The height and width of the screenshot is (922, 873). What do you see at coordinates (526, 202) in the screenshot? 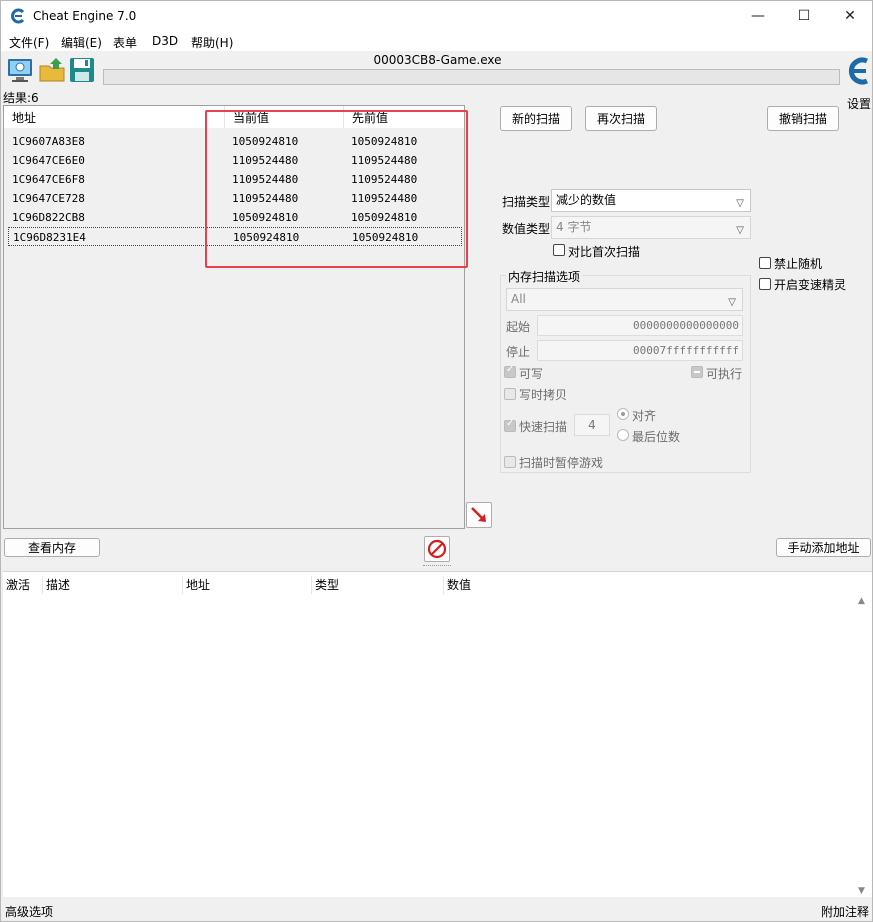
I see `scan-type-label: 扫描类型` at bounding box center [526, 202].